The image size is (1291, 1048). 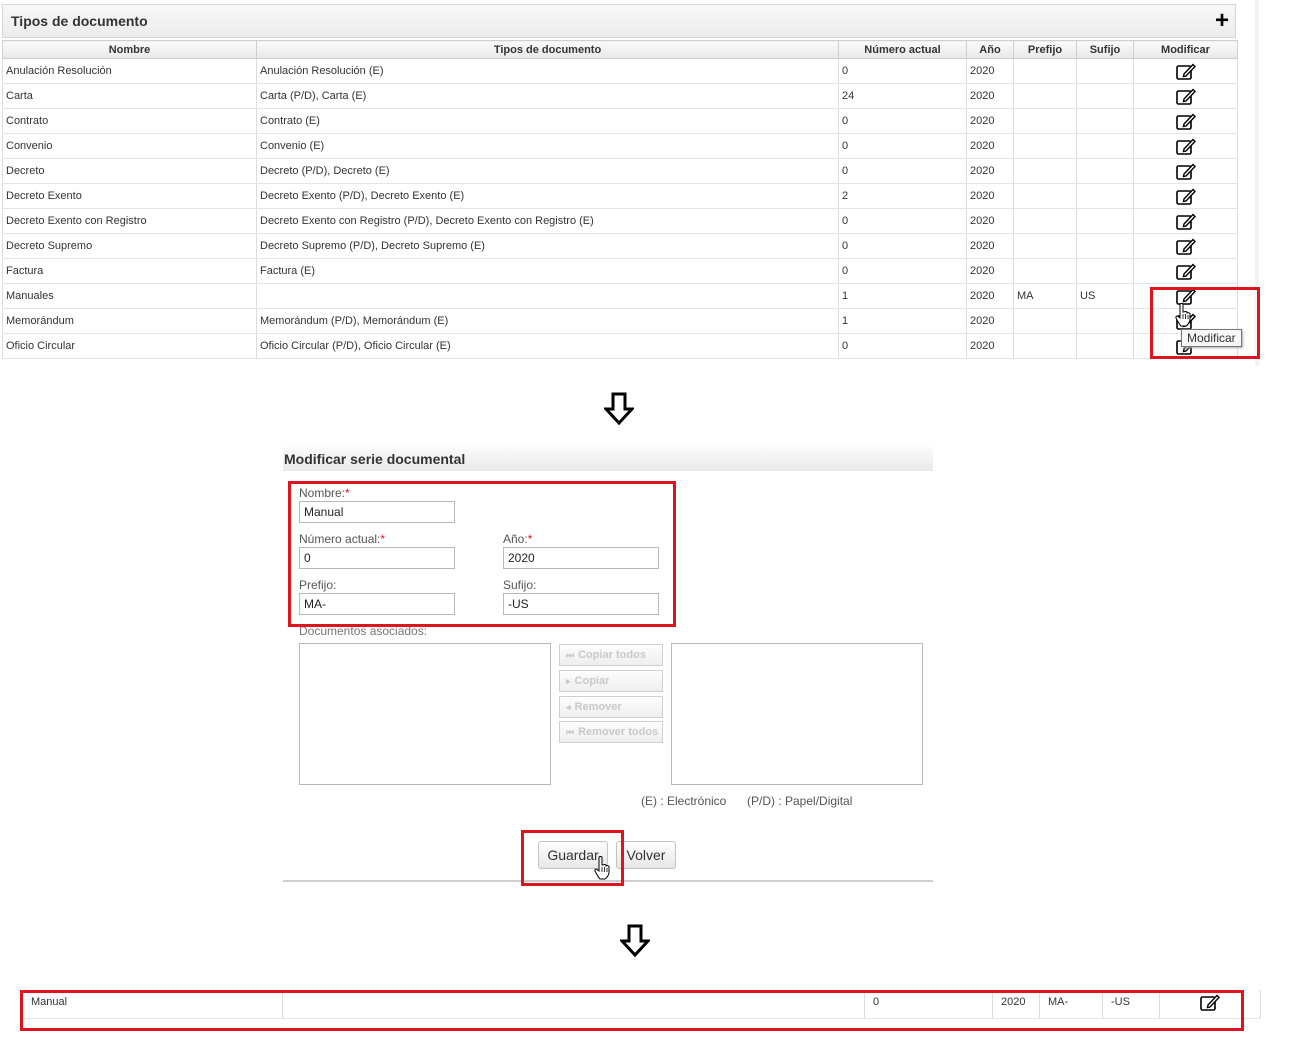 What do you see at coordinates (1105, 49) in the screenshot?
I see `column-header-sufijo: Sufijo` at bounding box center [1105, 49].